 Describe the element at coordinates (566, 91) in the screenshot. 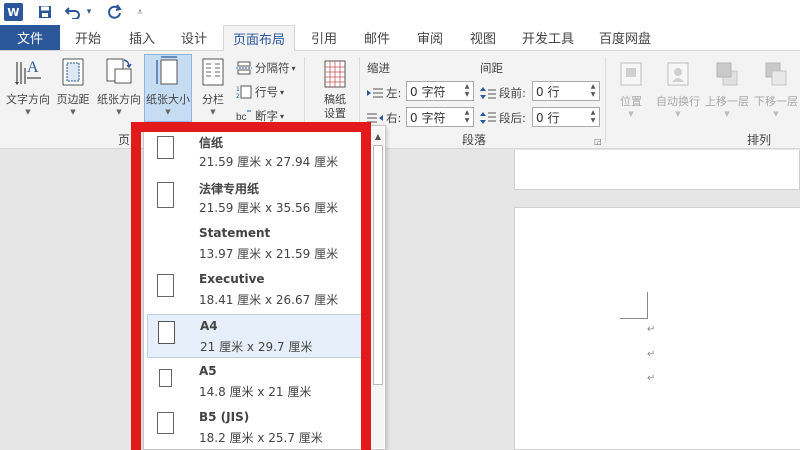

I see `spacing-before-input: 0 行 ▲ ▼` at that location.